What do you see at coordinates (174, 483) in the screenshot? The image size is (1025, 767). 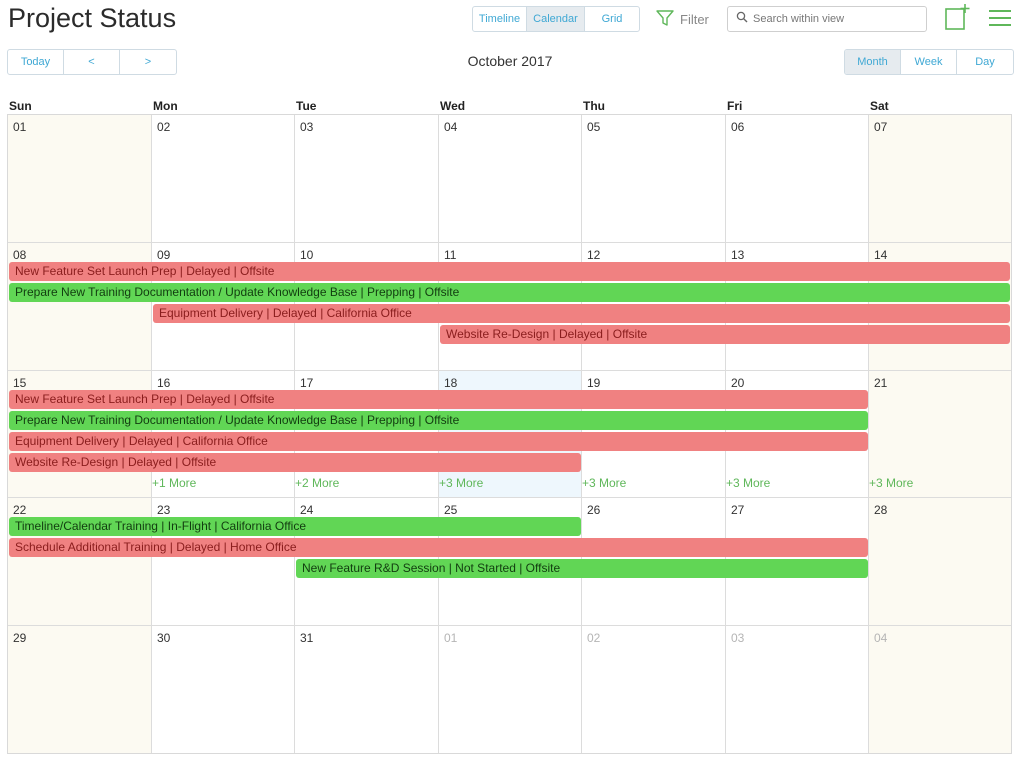 I see `more-events-link: +1 More` at bounding box center [174, 483].